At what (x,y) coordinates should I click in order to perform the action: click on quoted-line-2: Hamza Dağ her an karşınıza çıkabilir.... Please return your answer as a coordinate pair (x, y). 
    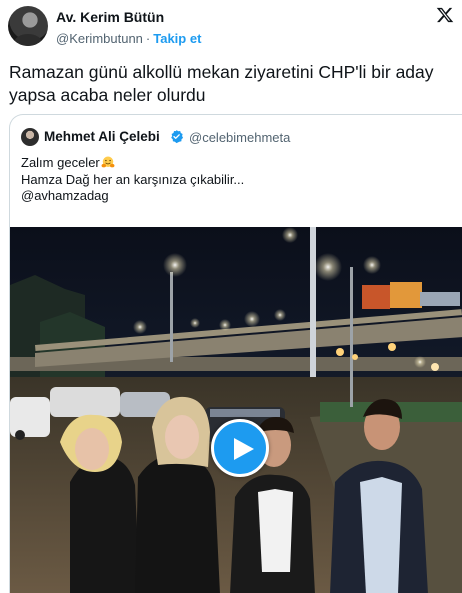
    Looking at the image, I should click on (133, 179).